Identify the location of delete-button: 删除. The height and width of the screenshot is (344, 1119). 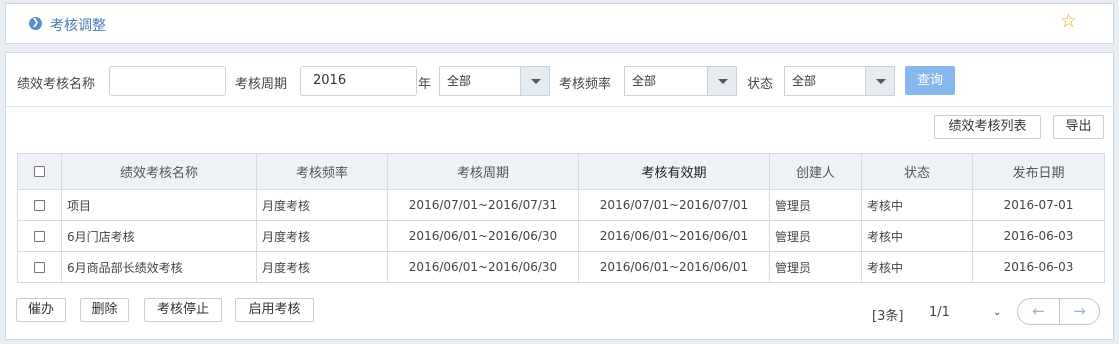
(104, 310).